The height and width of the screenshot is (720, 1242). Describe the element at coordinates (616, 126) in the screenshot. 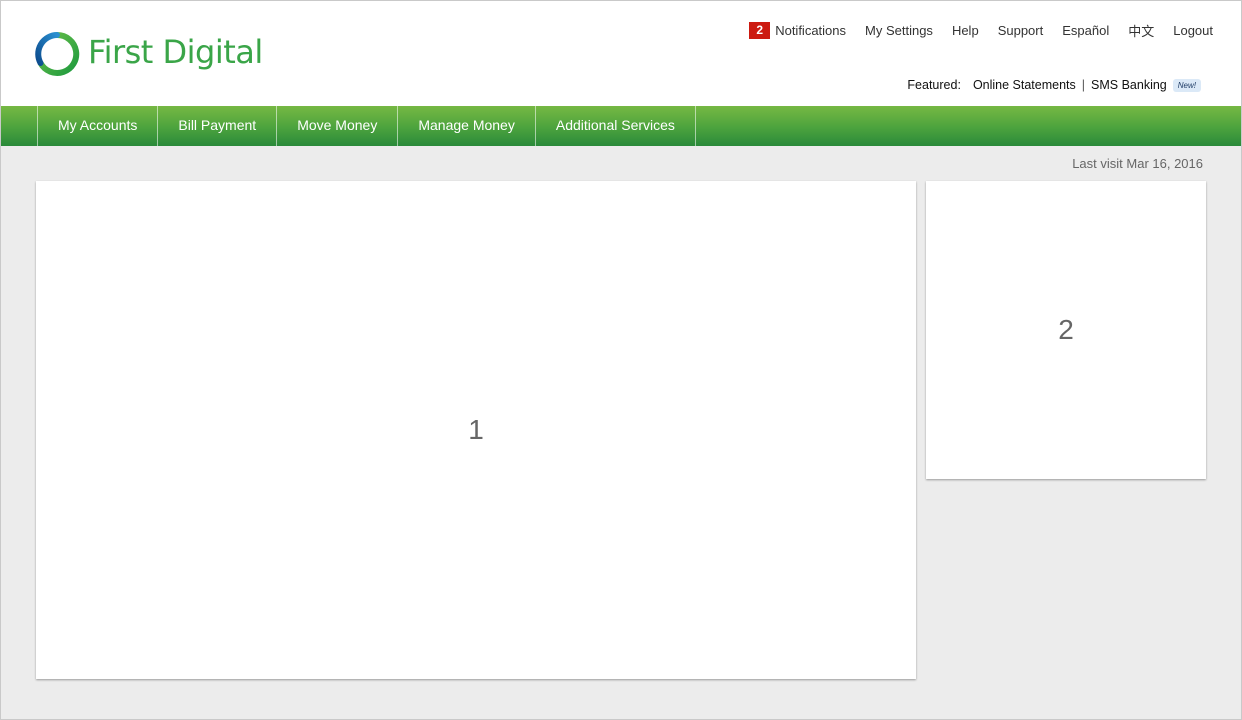

I see `nav-additional-services: Additional Services` at that location.